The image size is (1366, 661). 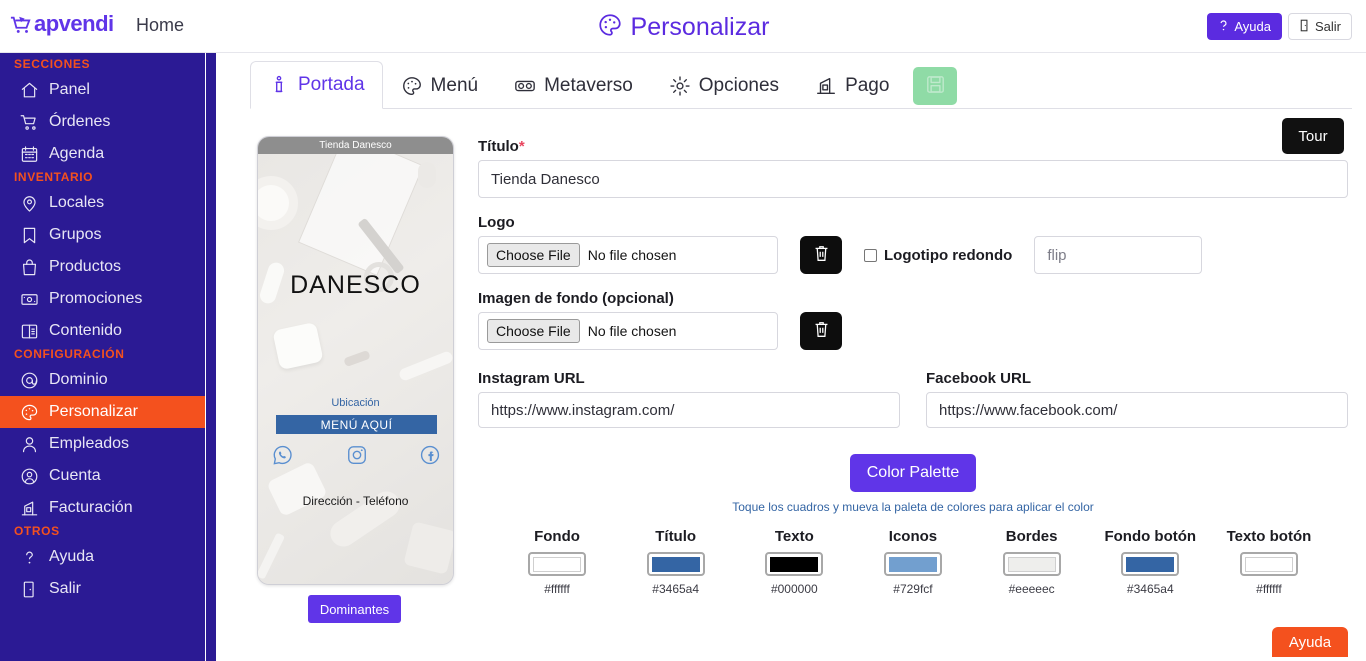 I want to click on instagram-icon, so click(x=357, y=455).